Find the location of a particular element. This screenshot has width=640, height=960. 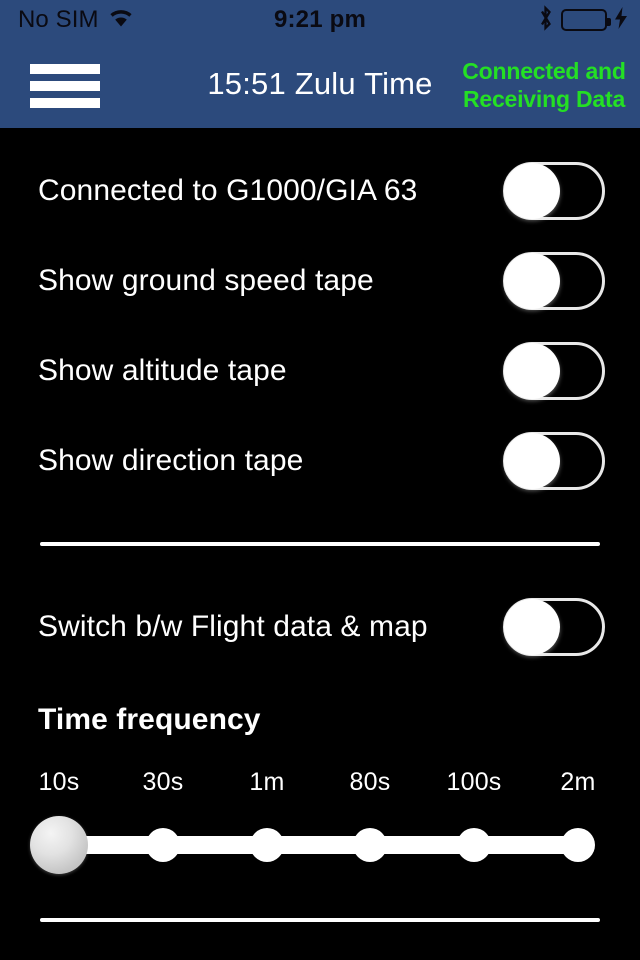

setting-row-switch-flight-data-map: Switch b/w Flight data & map is located at coordinates (320, 627).